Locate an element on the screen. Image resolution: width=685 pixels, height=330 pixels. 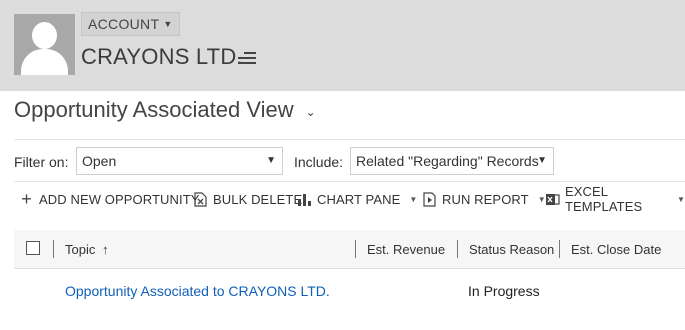
add-new-opportunity-button: + ADD NEW OPPORTUNITY is located at coordinates (109, 199).